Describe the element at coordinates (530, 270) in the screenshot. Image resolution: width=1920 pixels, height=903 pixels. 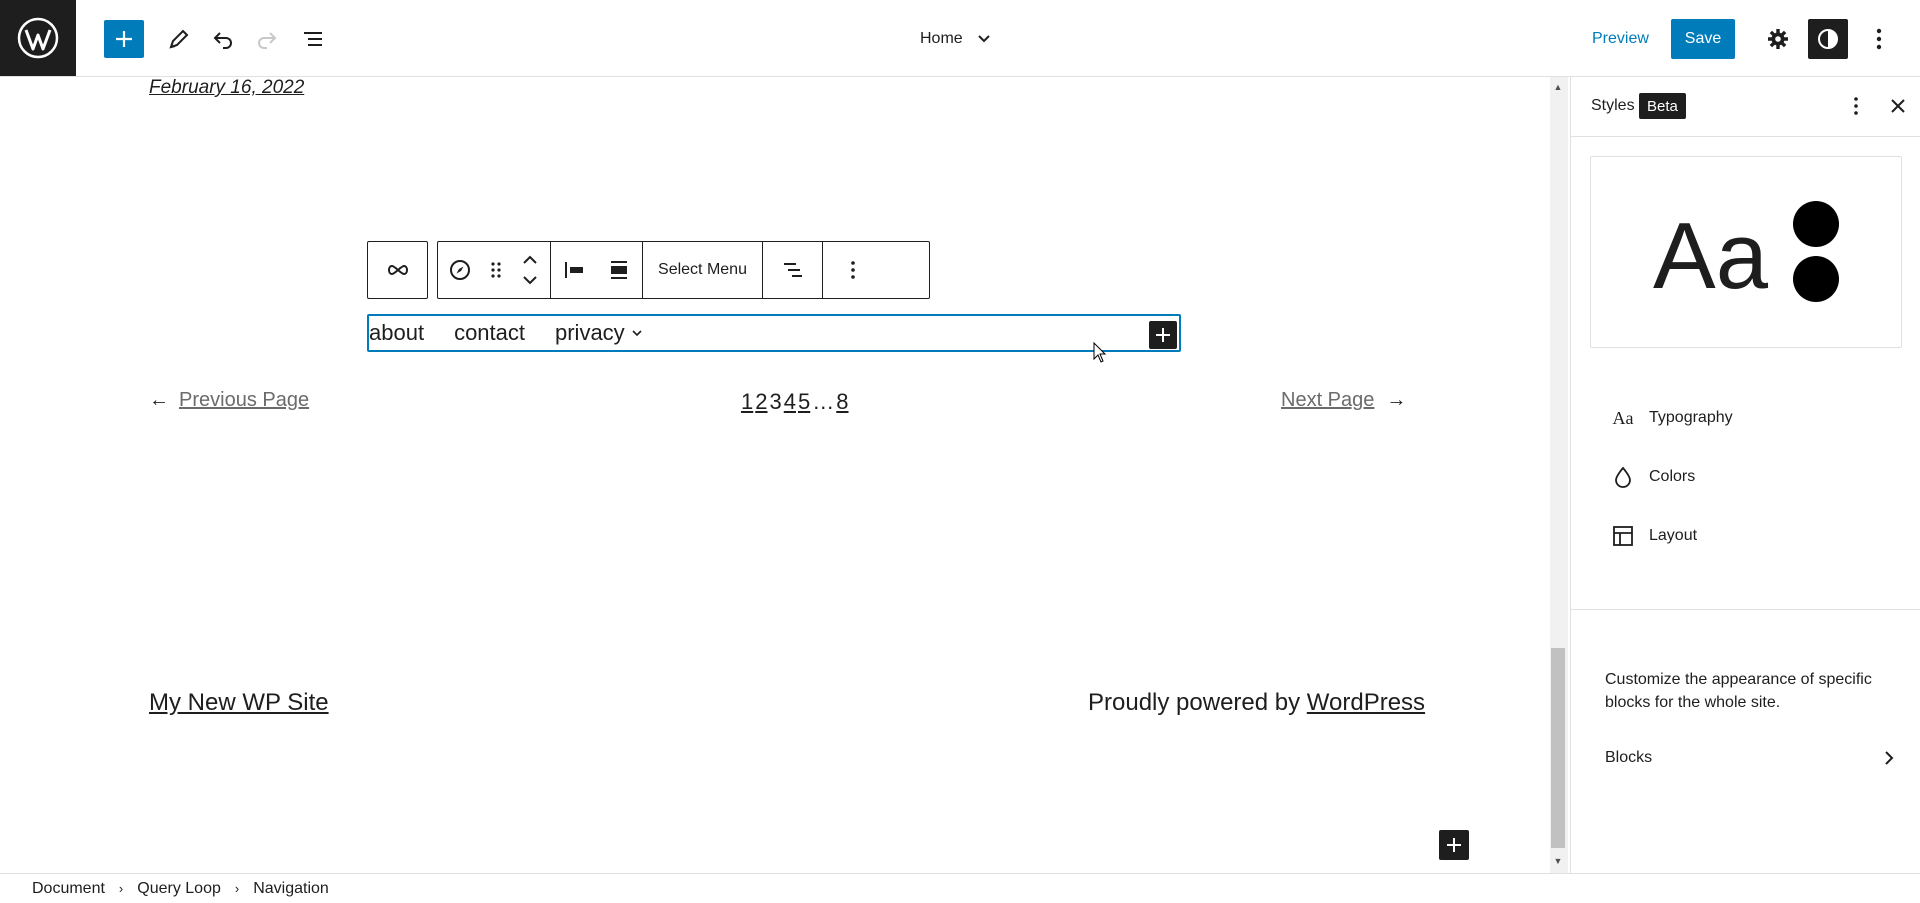
I see `move-buttons` at that location.